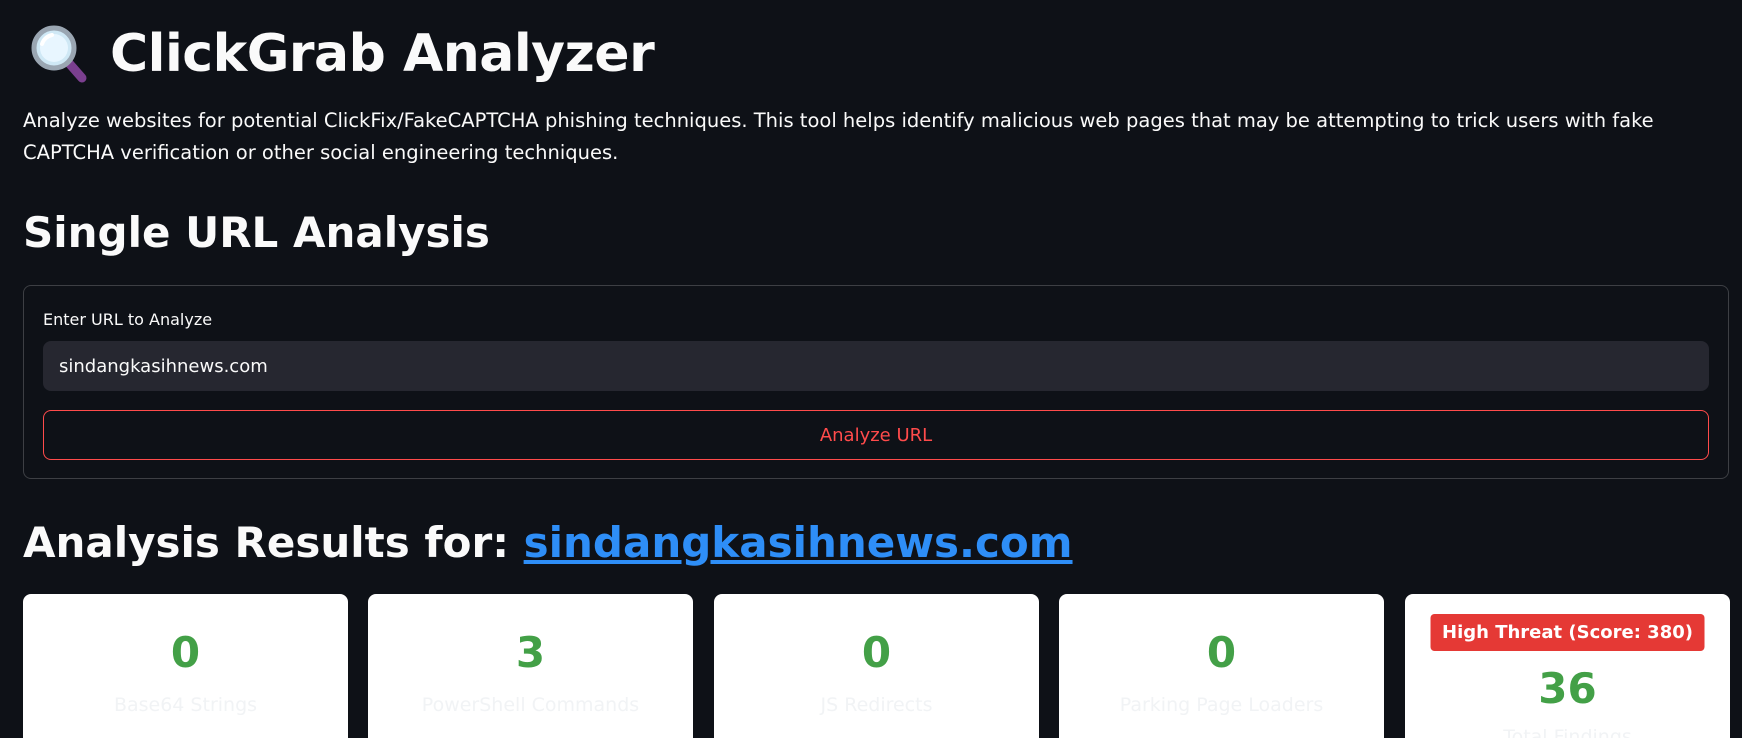 Image resolution: width=1742 pixels, height=738 pixels. Describe the element at coordinates (798, 542) in the screenshot. I see `results-url-link: sindangkasihnews.com` at that location.